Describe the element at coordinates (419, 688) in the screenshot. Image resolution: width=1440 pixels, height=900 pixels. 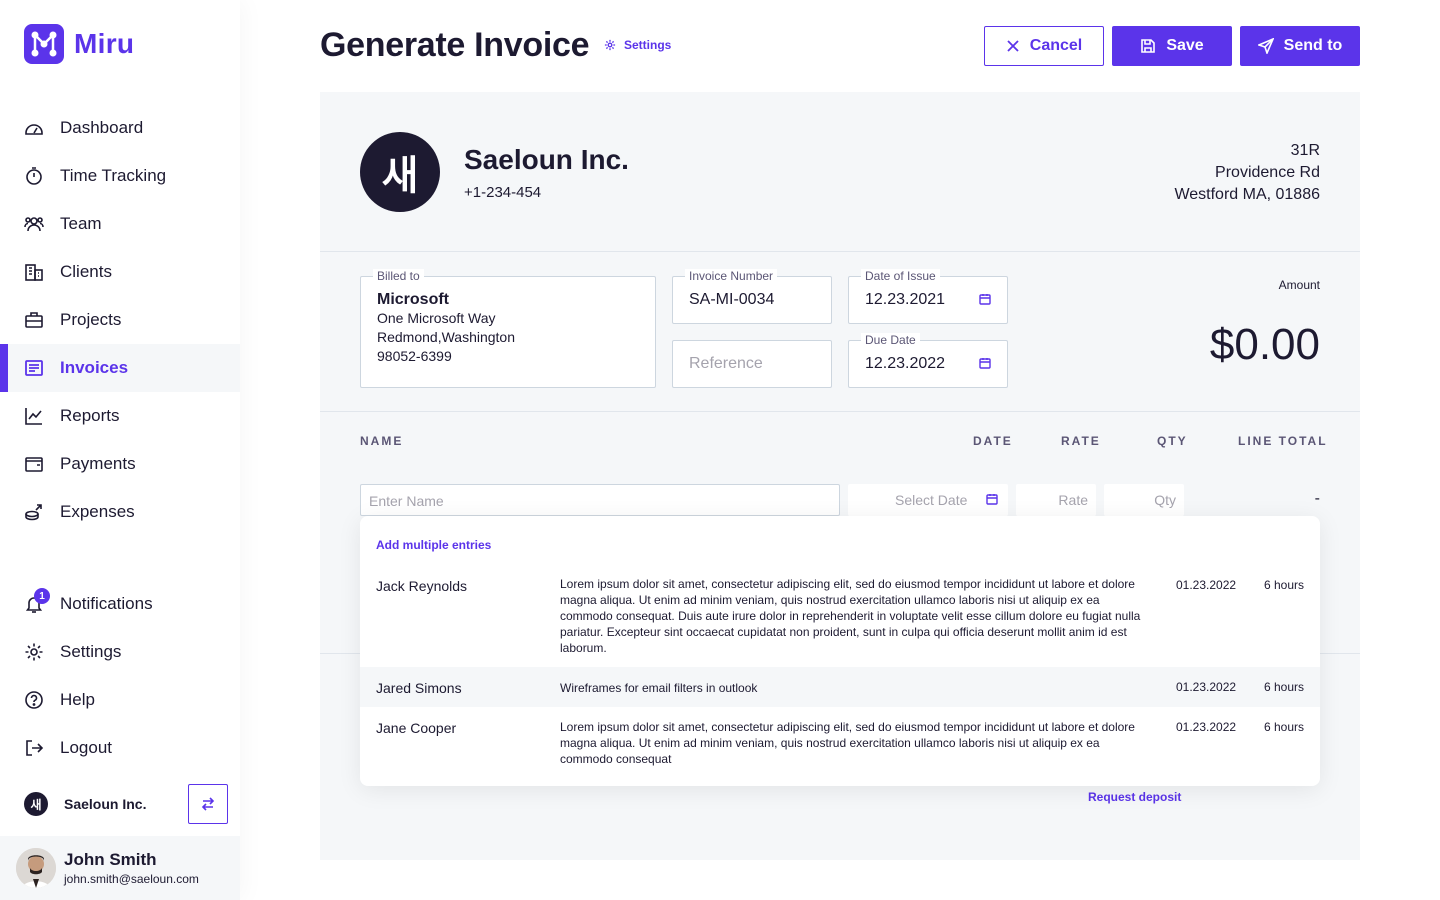
I see `entry-name: Jared Simons` at that location.